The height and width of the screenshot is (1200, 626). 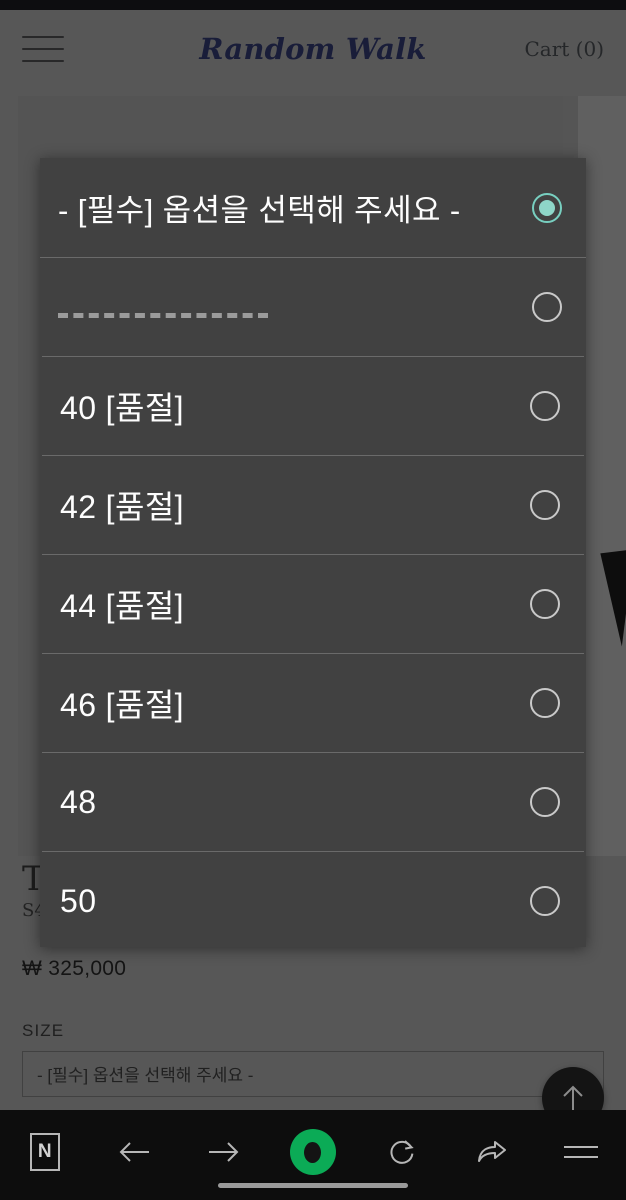 I want to click on option-row-42: 42 [품절], so click(x=313, y=504).